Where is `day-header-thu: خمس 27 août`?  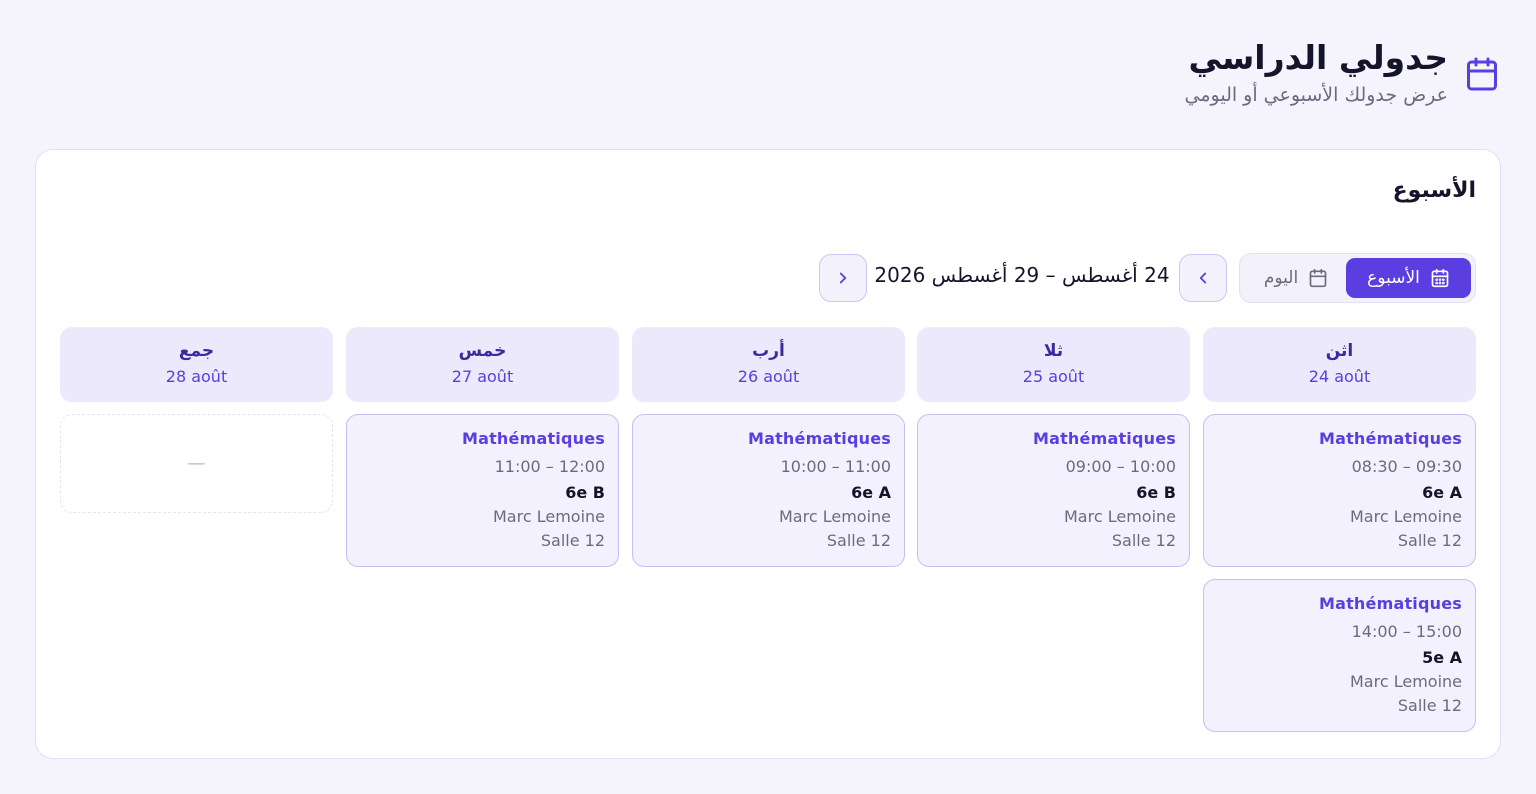
day-header-thu: خمس 27 août is located at coordinates (482, 364).